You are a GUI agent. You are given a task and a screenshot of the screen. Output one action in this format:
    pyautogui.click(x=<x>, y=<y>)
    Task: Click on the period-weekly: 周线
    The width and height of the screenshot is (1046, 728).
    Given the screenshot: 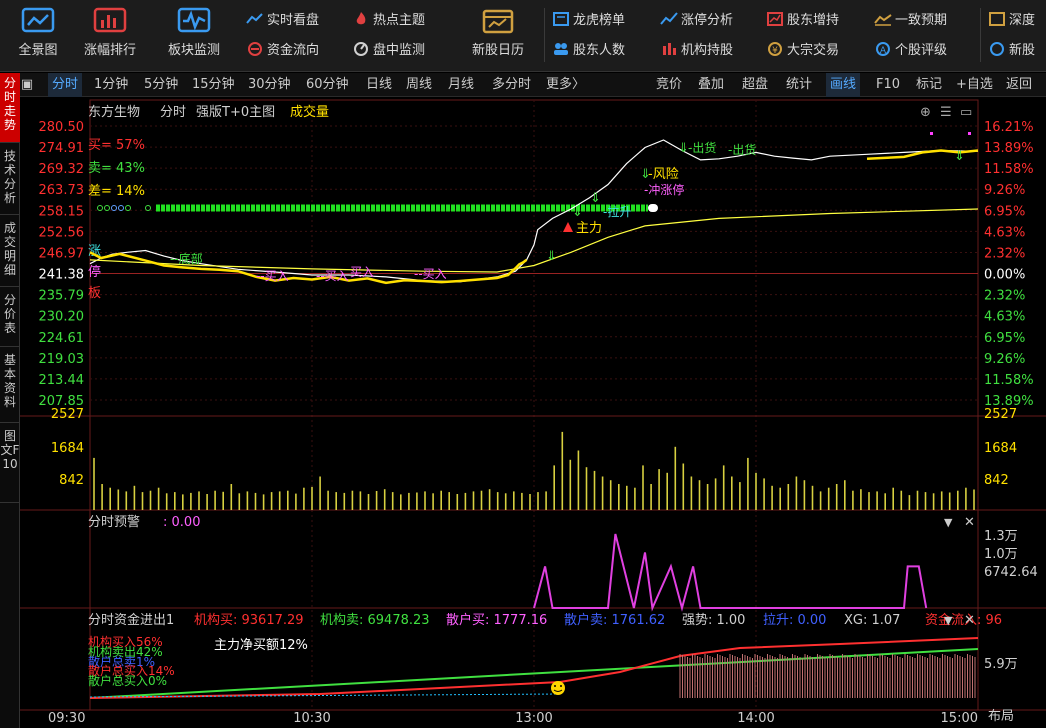 What is the action you would take?
    pyautogui.click(x=419, y=85)
    